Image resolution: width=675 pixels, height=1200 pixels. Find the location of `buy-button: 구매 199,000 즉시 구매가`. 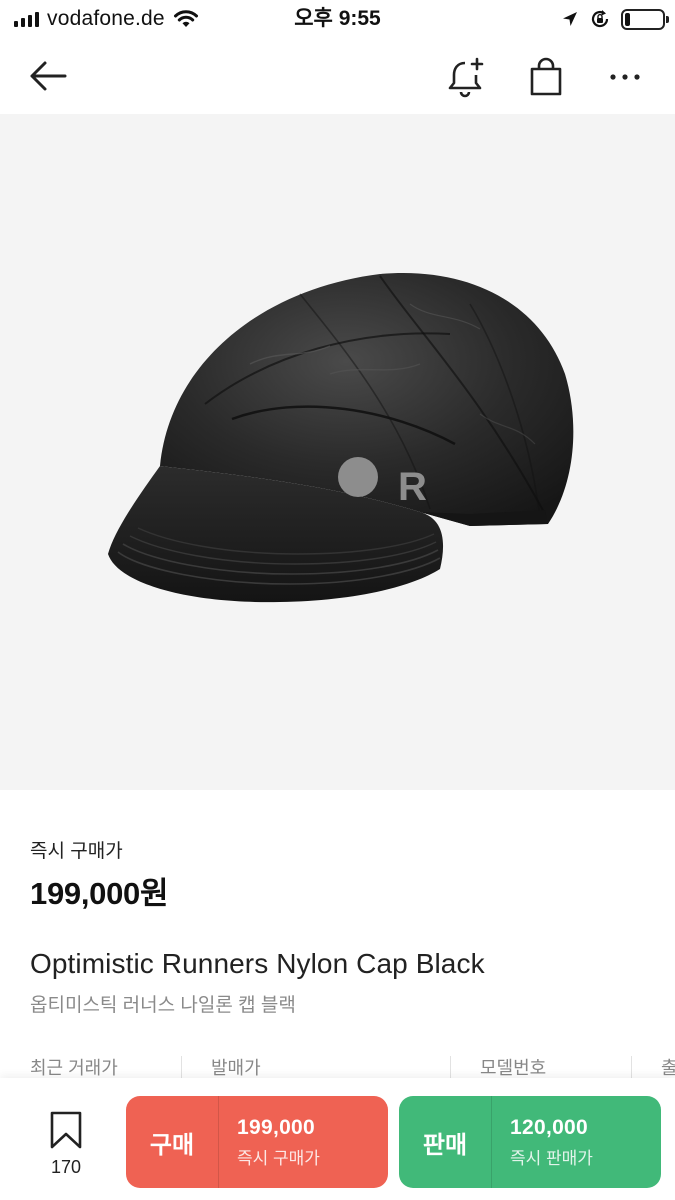

buy-button: 구매 199,000 즉시 구매가 is located at coordinates (257, 1142).